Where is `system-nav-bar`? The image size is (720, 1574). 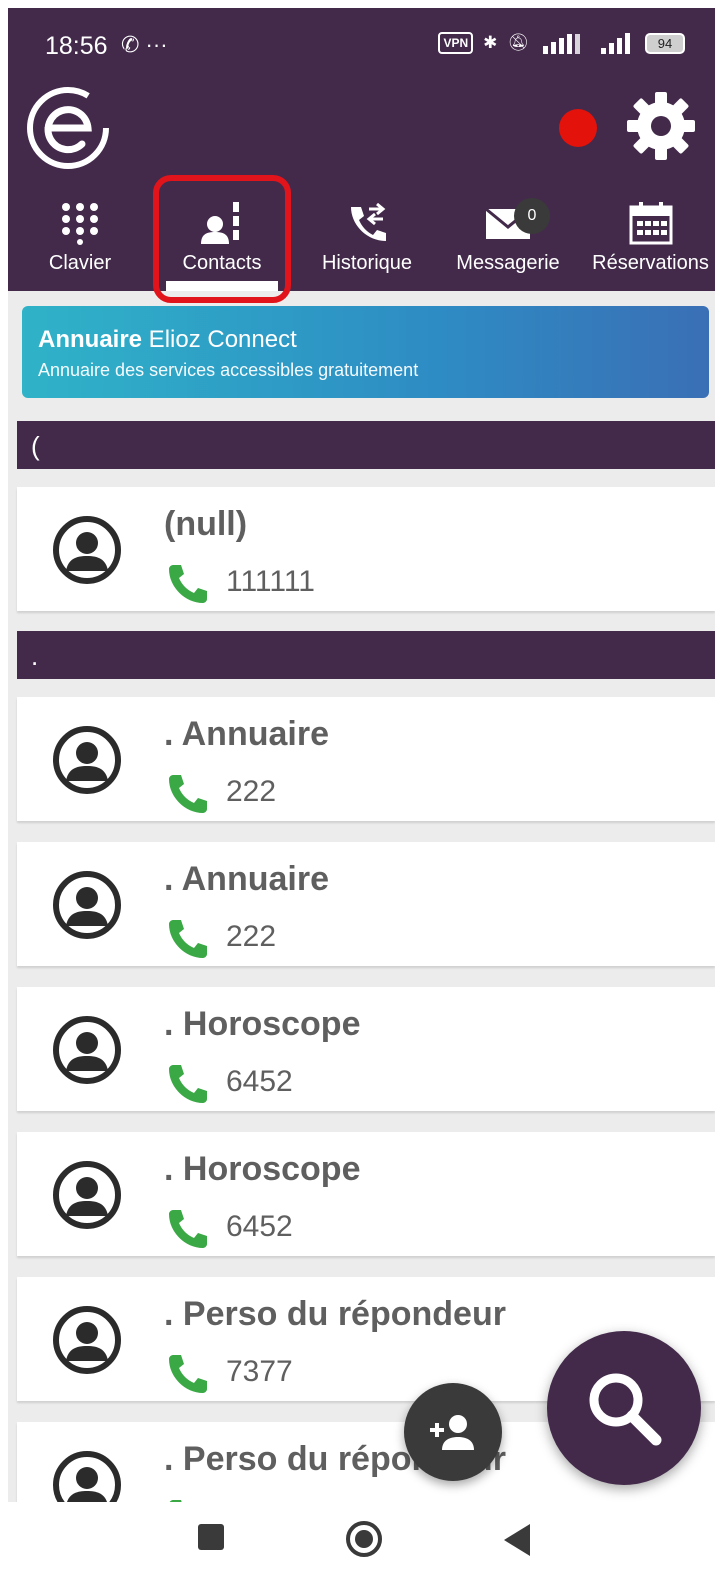
system-nav-bar is located at coordinates (360, 1538).